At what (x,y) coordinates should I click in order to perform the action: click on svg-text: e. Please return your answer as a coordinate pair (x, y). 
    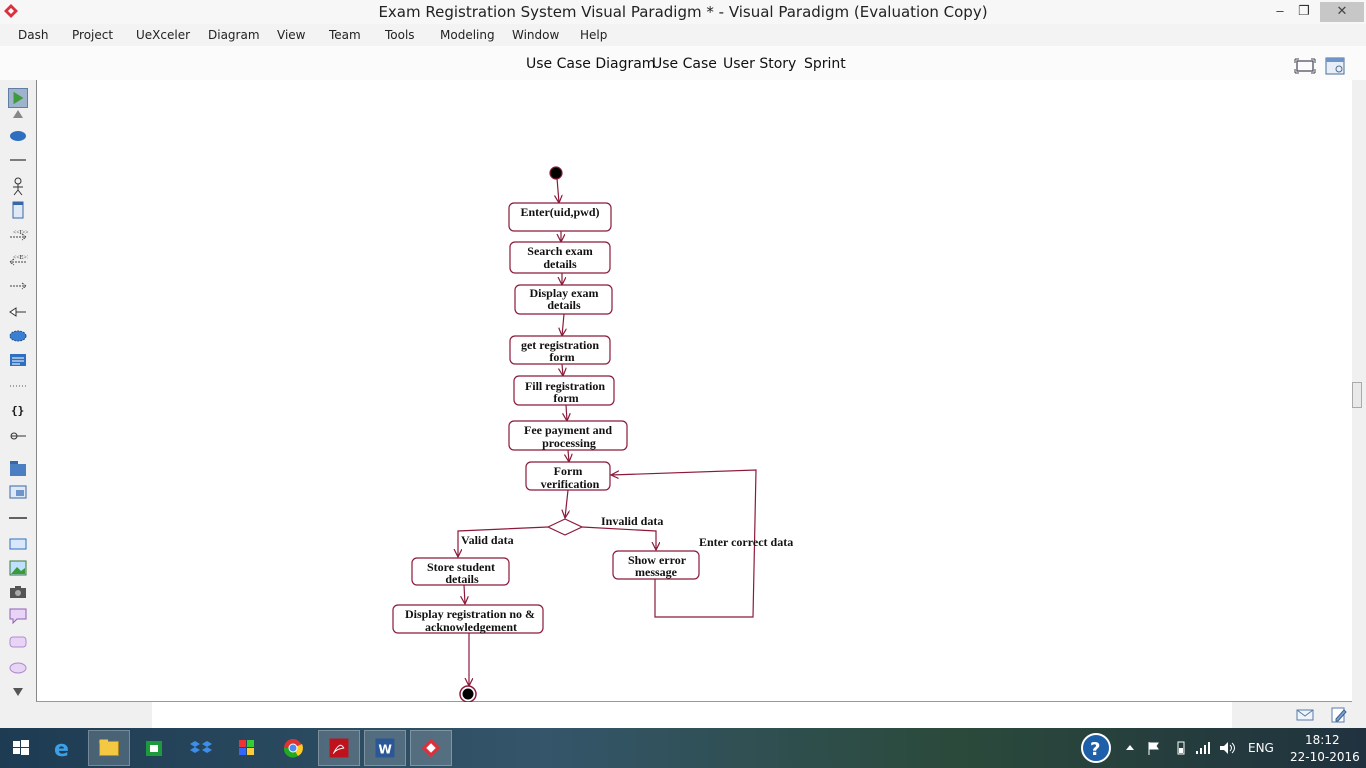
    Looking at the image, I should click on (61, 749).